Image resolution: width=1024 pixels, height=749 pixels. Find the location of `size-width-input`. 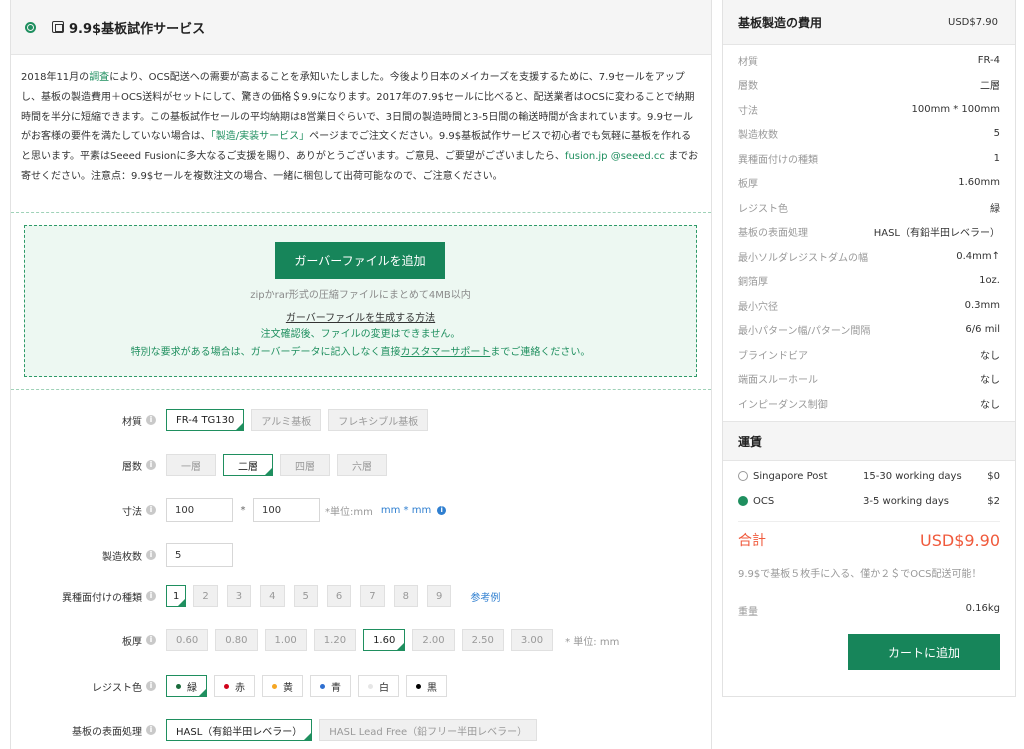

size-width-input is located at coordinates (199, 510).